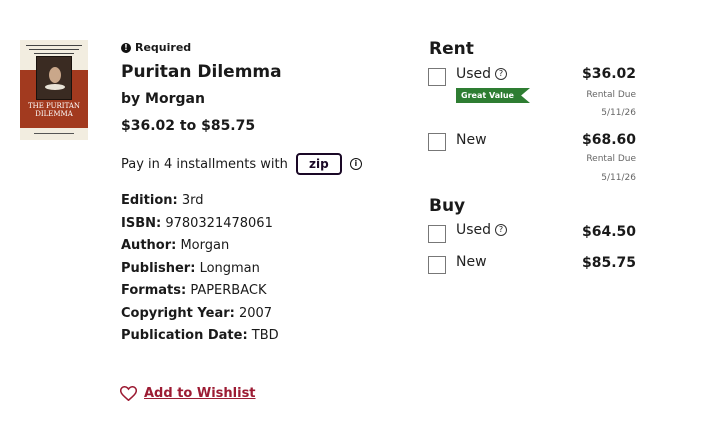 The height and width of the screenshot is (433, 720). Describe the element at coordinates (608, 140) in the screenshot. I see `rent-new-price: $68.60` at that location.